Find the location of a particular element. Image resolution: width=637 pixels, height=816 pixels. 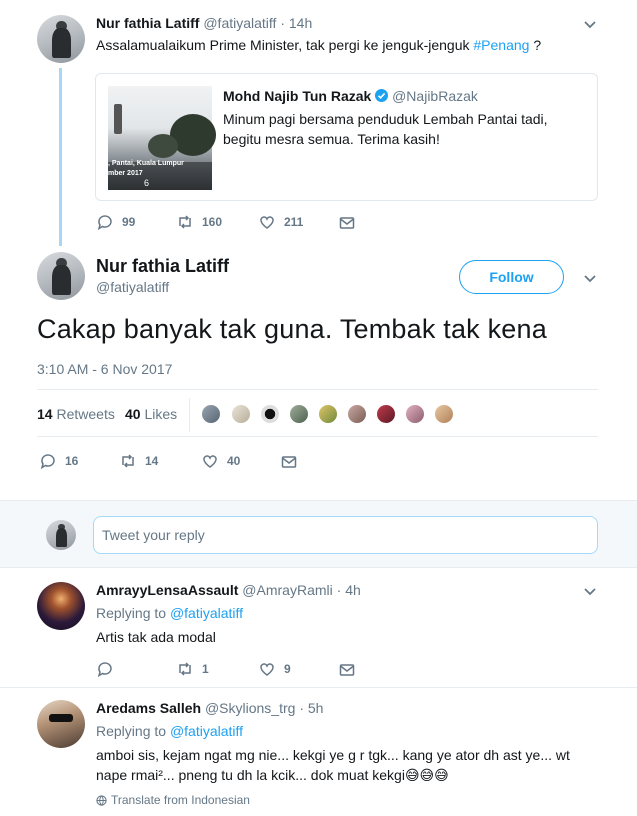

like-count: 9 is located at coordinates (287, 669).